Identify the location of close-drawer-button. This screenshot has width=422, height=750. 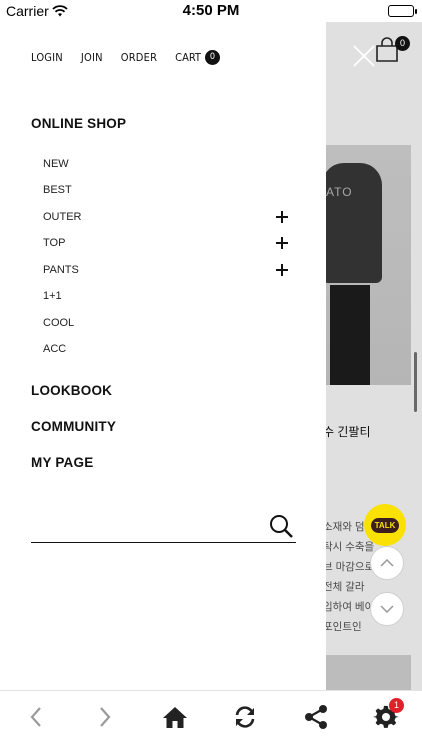
(364, 56).